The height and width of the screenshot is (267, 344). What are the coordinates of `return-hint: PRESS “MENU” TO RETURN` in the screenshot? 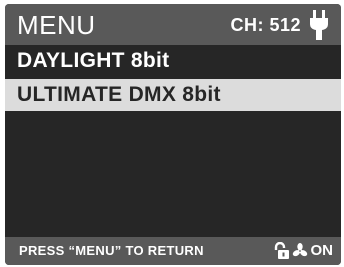 It's located at (111, 250).